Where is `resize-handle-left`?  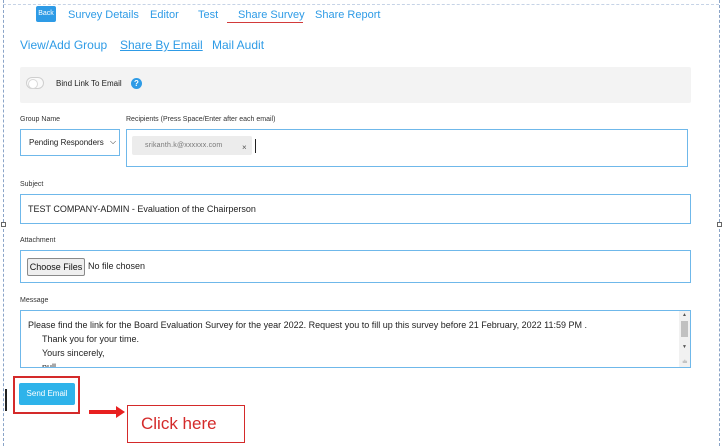
resize-handle-left is located at coordinates (3, 224).